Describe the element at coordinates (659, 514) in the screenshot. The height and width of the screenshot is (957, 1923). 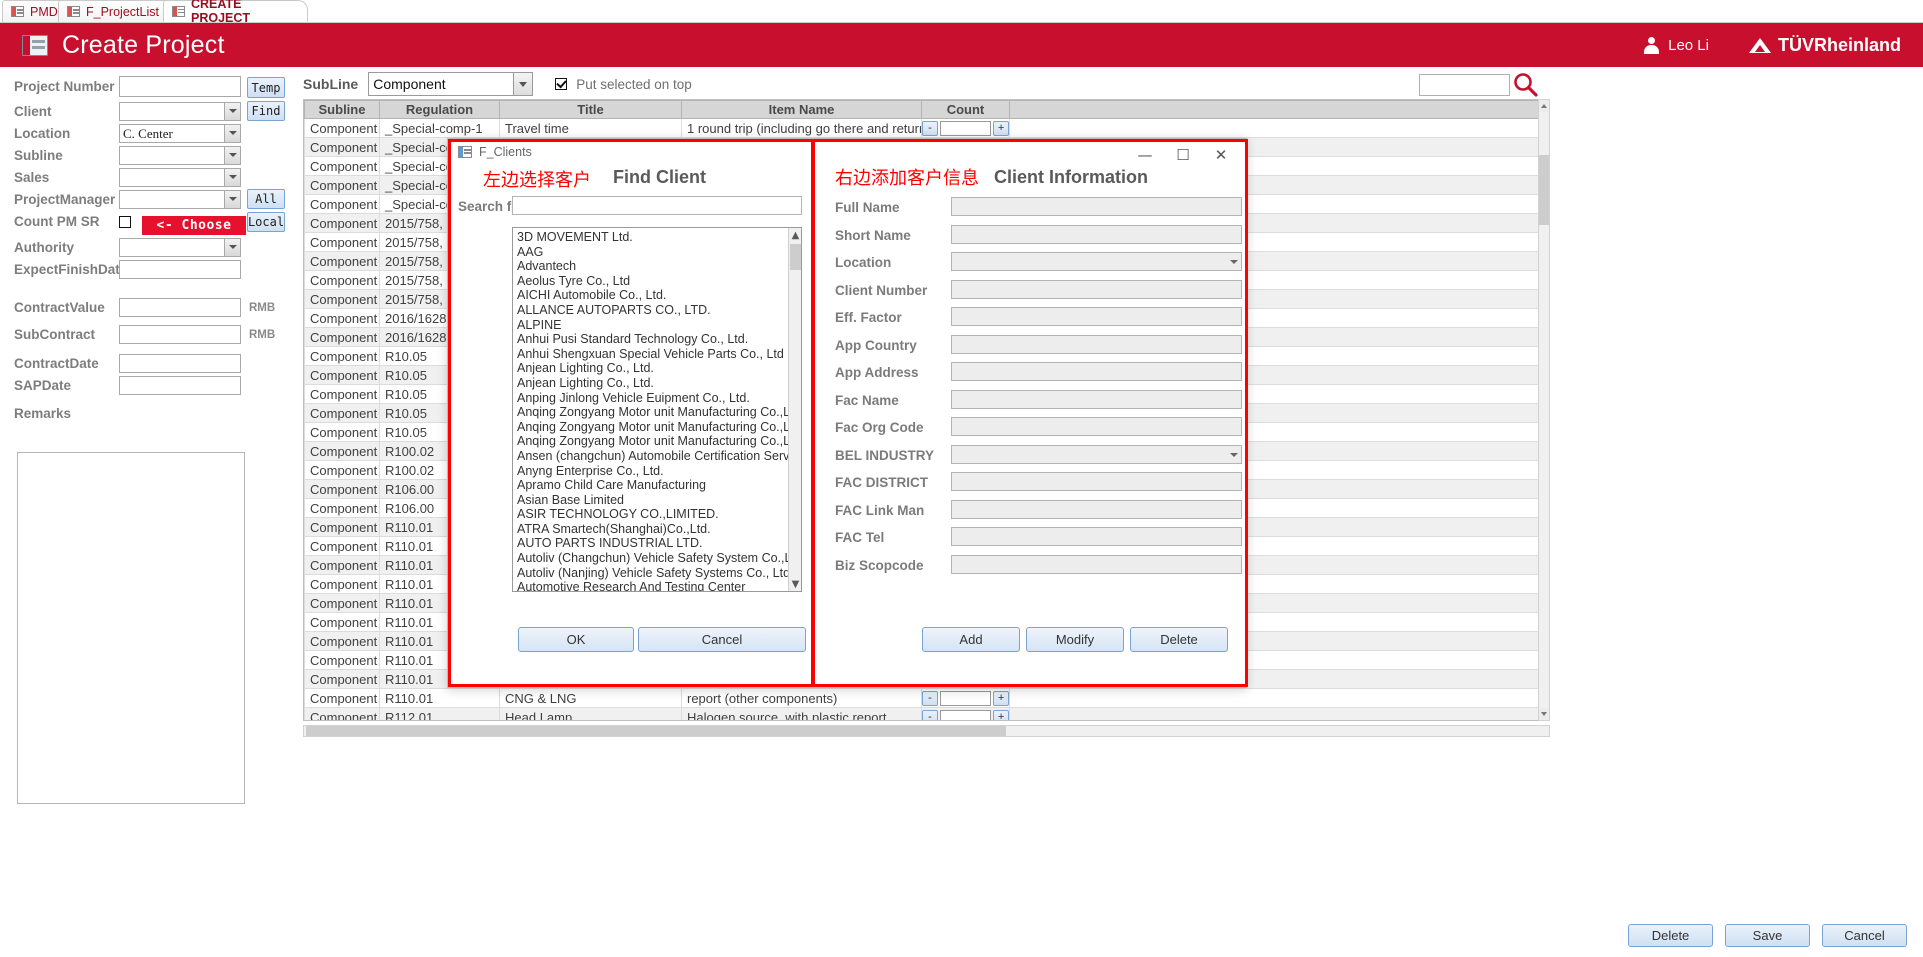
I see `list-item: ASIR TECHNOLOGY CO.,LIMITED.` at that location.